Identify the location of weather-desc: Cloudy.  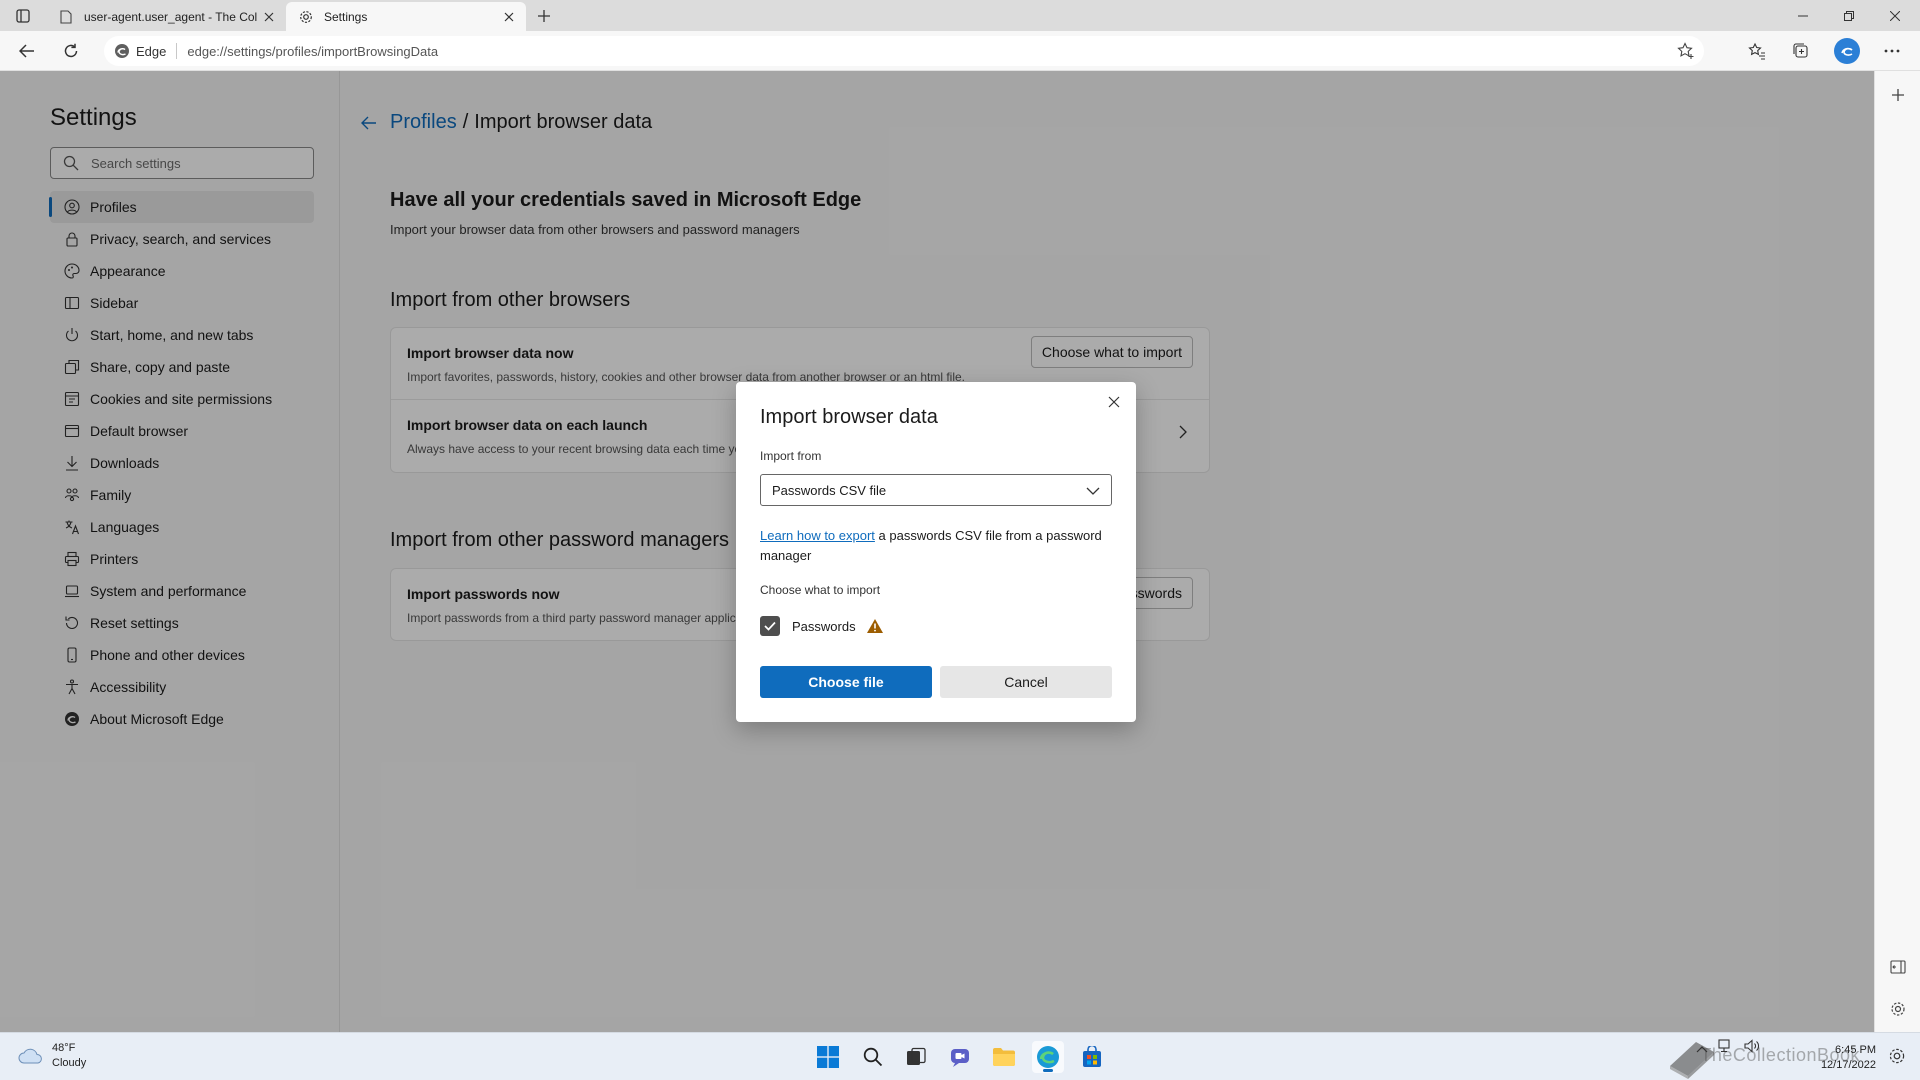
(69, 1063).